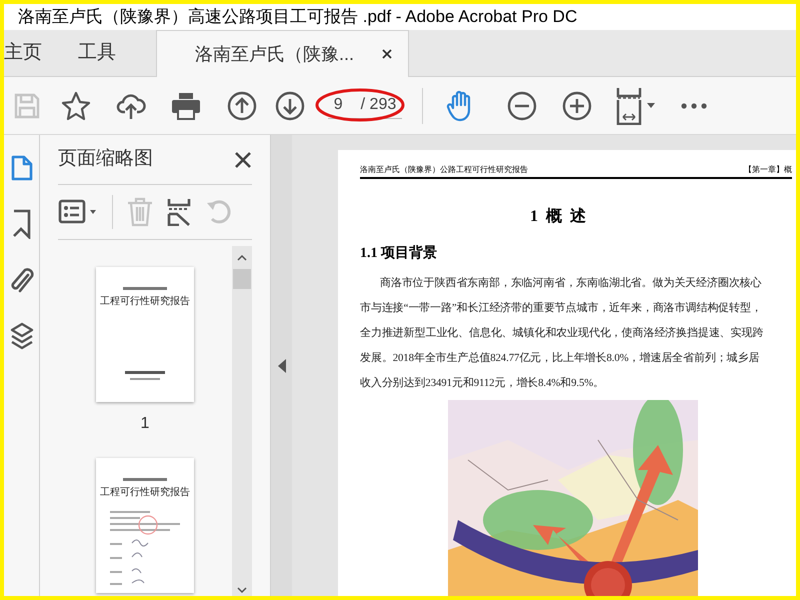 This screenshot has height=600, width=800. Describe the element at coordinates (338, 105) in the screenshot. I see `page-input: 9` at that location.